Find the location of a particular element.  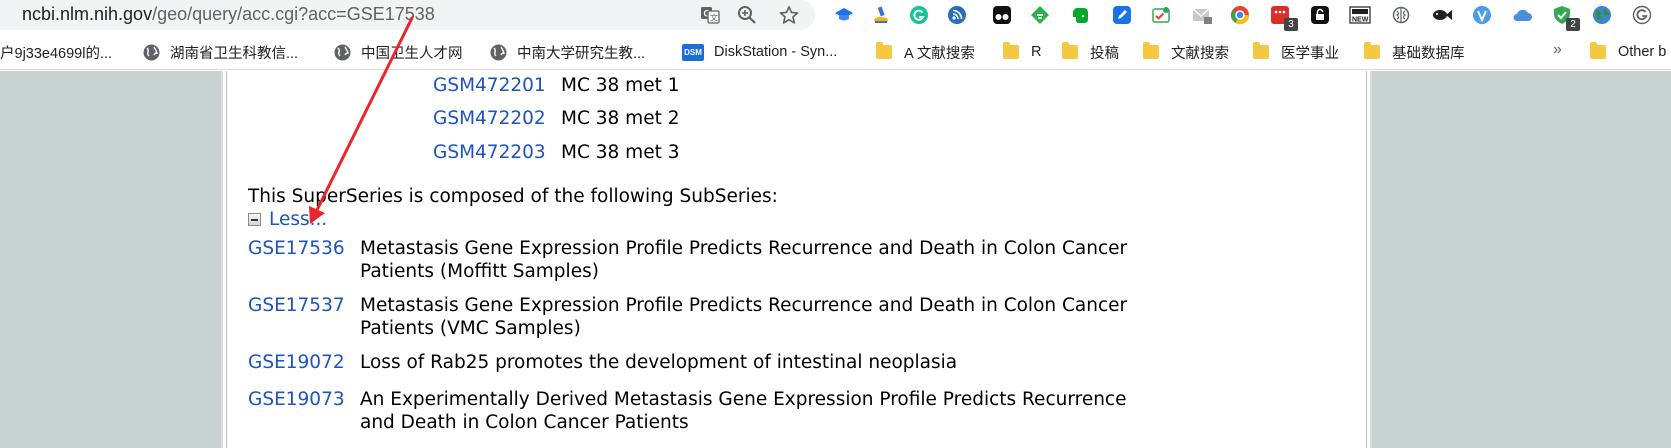

shield-check-icon: 2 is located at coordinates (1565, 17).